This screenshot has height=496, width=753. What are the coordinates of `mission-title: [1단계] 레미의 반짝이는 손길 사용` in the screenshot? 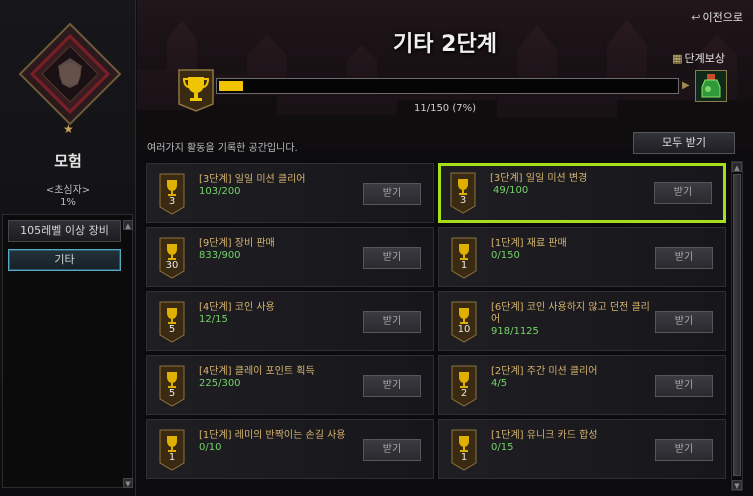 It's located at (272, 435).